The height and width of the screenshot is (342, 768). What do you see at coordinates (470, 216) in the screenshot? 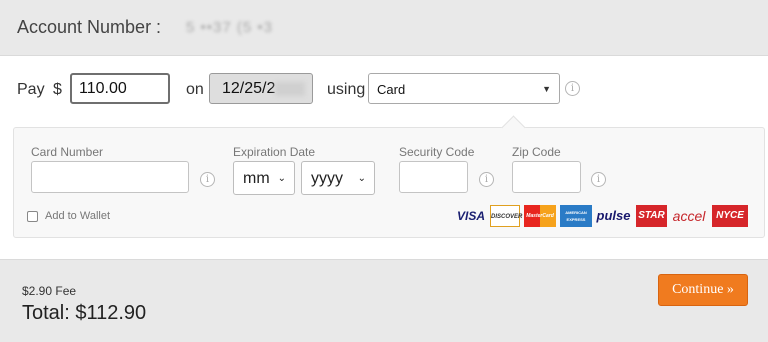
I see `visa-logo: VISA` at bounding box center [470, 216].